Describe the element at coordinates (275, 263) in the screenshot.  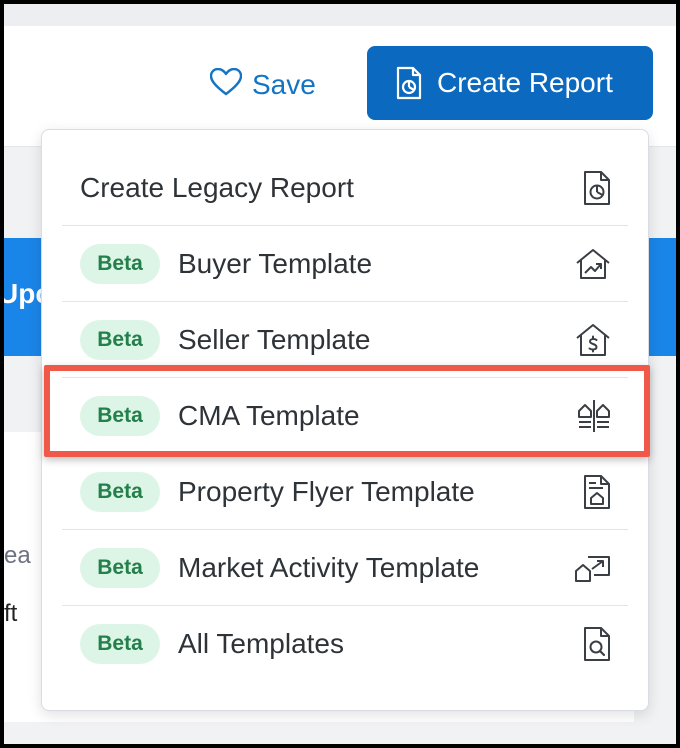
I see `menu-item-label: Buyer Template` at that location.